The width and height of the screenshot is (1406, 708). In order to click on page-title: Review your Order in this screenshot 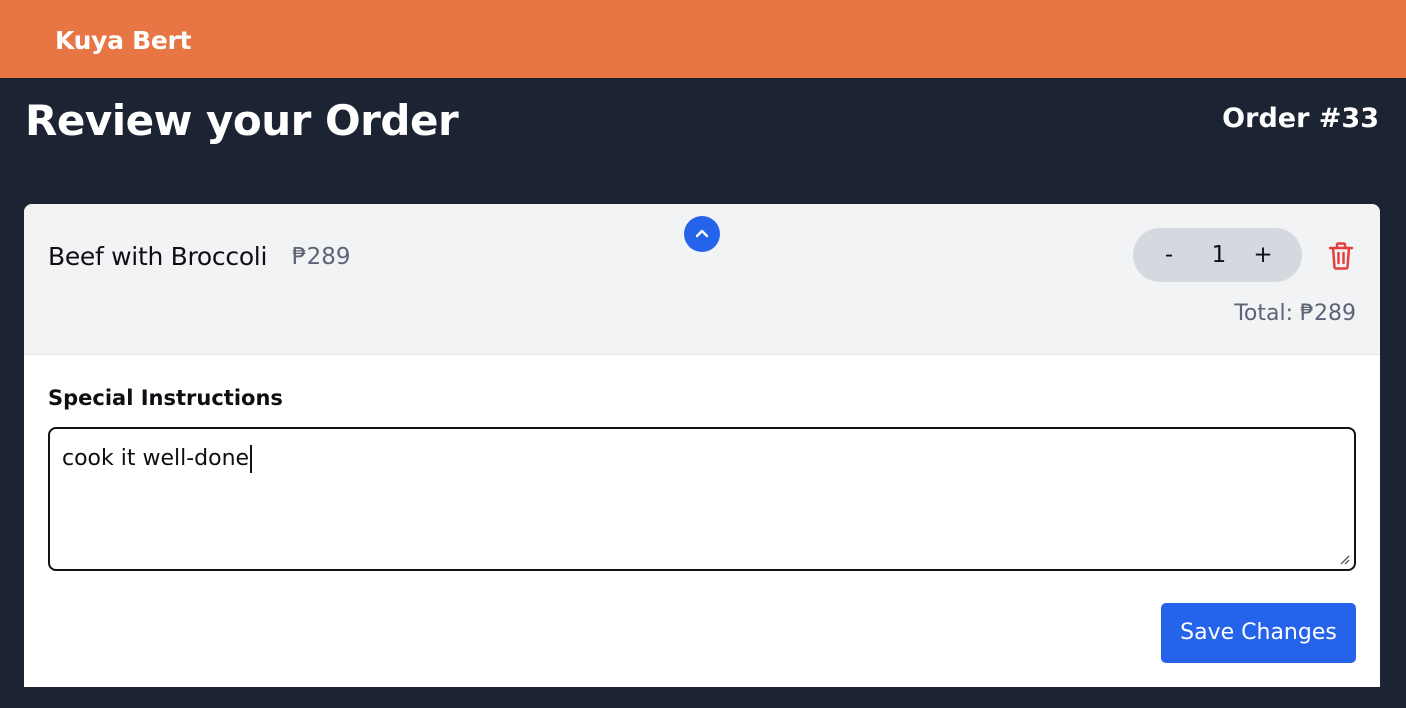, I will do `click(242, 120)`.